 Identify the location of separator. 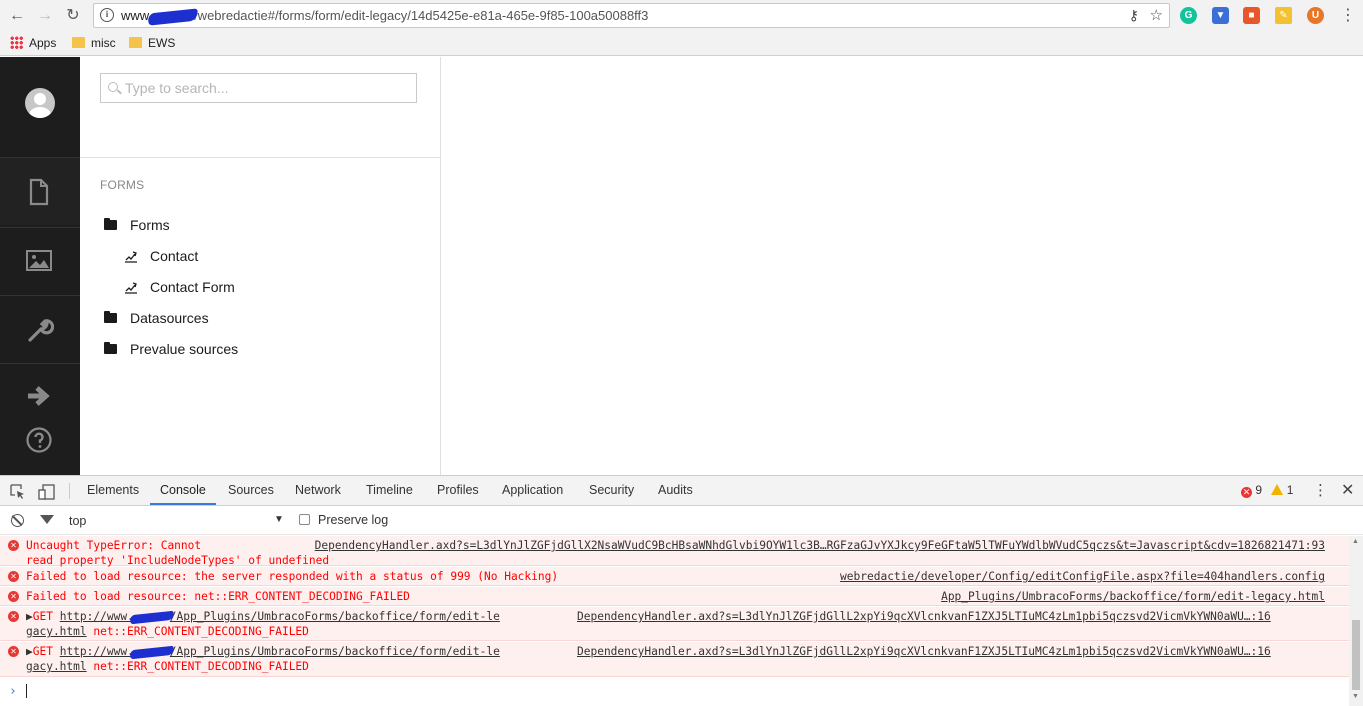
(69, 491).